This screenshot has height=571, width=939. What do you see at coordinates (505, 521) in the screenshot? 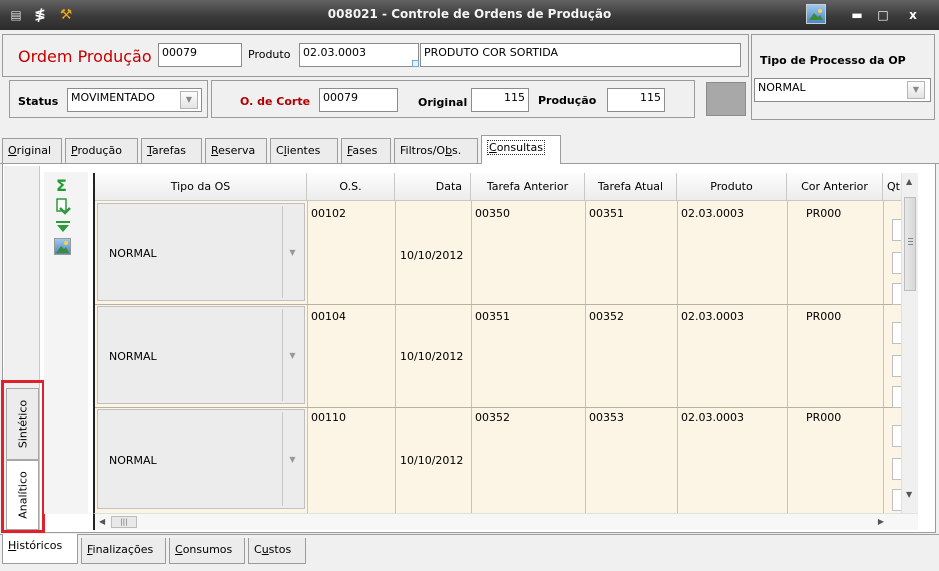
I see `horizontal-scrollbar: ◀ ||| ▶` at bounding box center [505, 521].